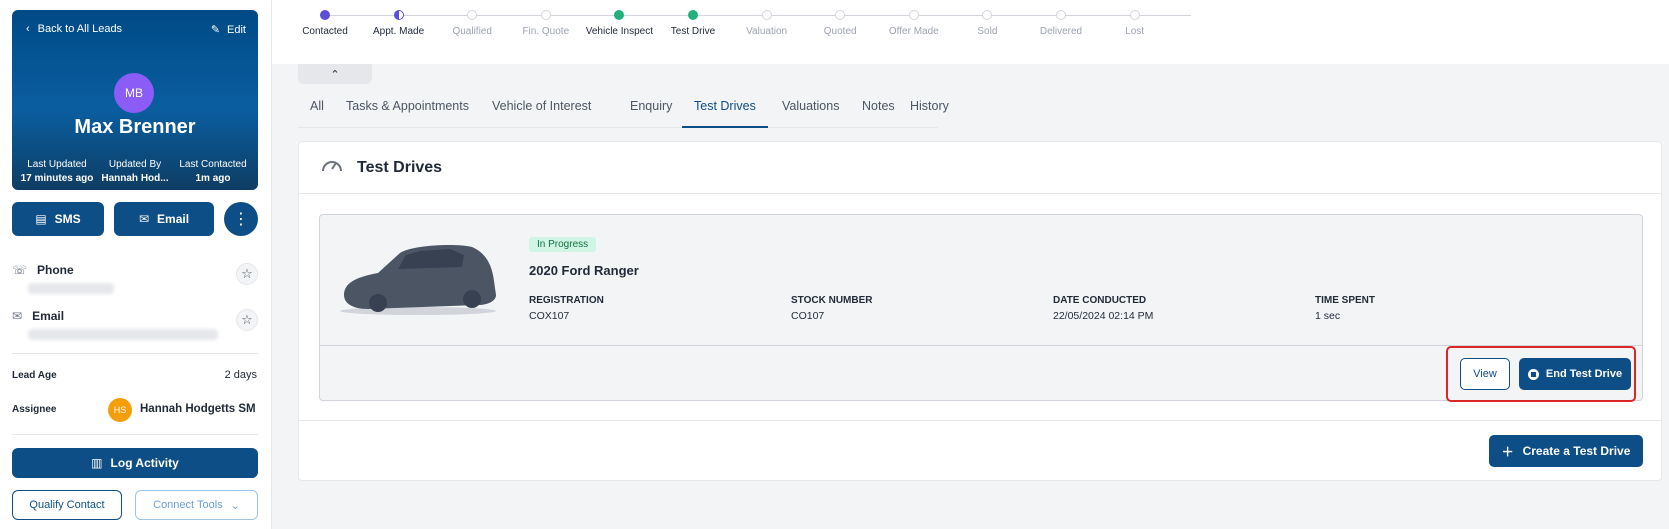  I want to click on clipboard-icon: ▥, so click(97, 463).